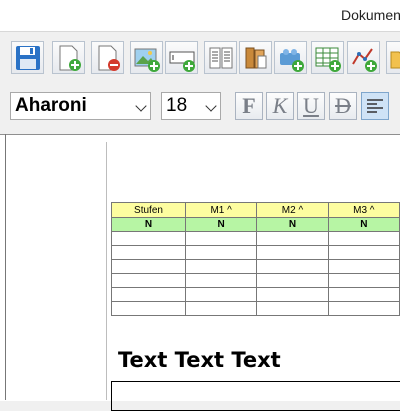  I want to click on document-heading: Text Text Text, so click(199, 360).